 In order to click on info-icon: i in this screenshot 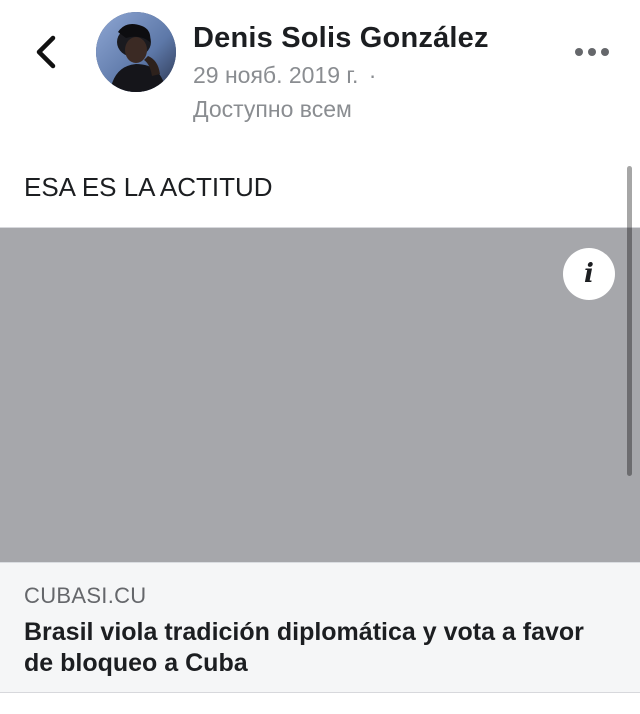, I will do `click(589, 274)`.